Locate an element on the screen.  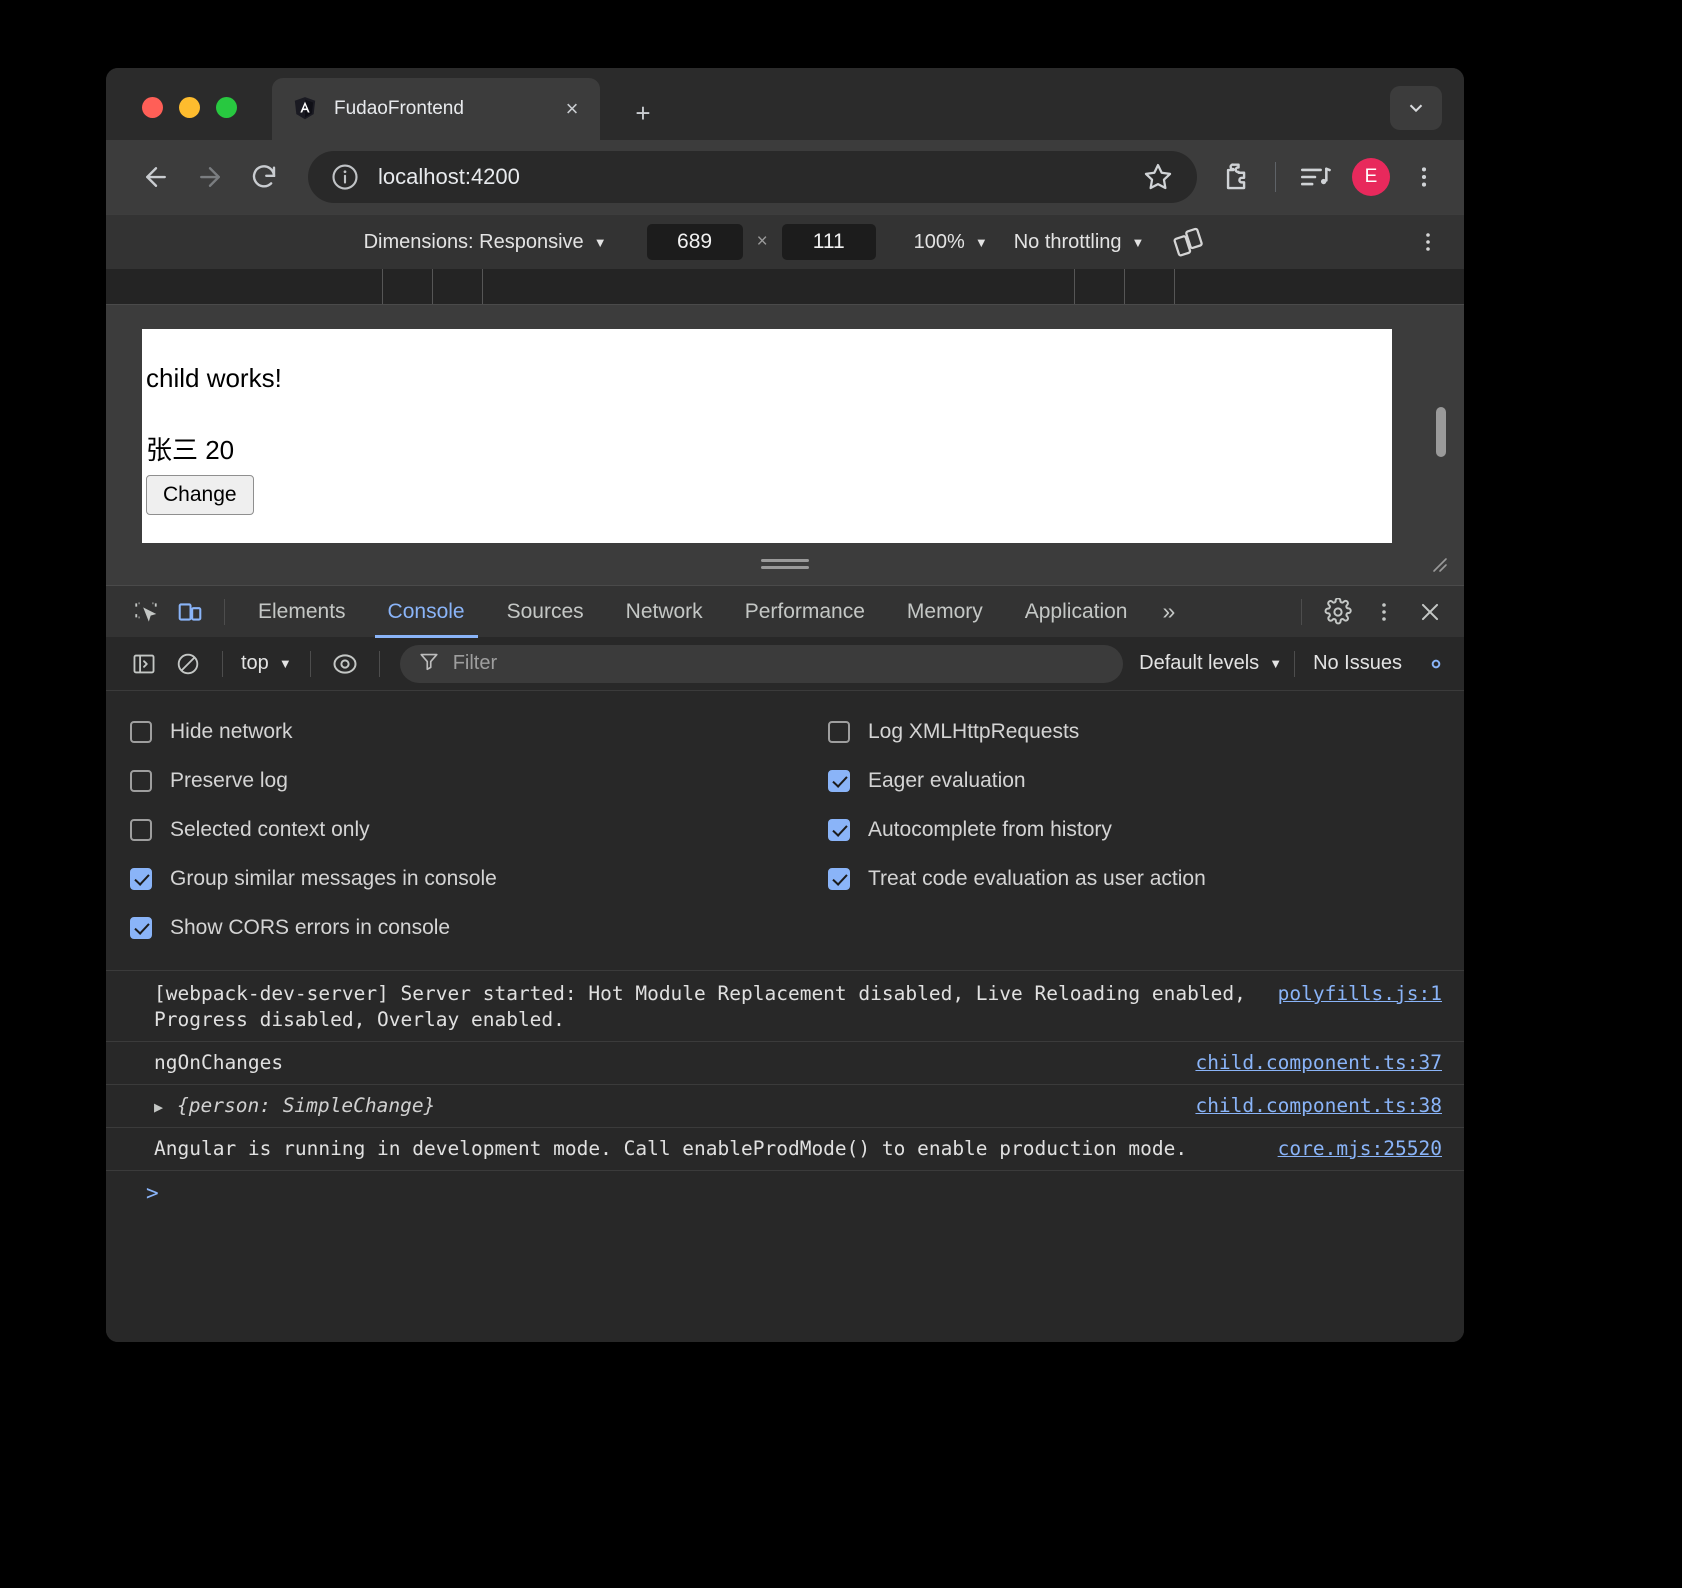
toggle-device-toolbar-icon is located at coordinates (190, 612).